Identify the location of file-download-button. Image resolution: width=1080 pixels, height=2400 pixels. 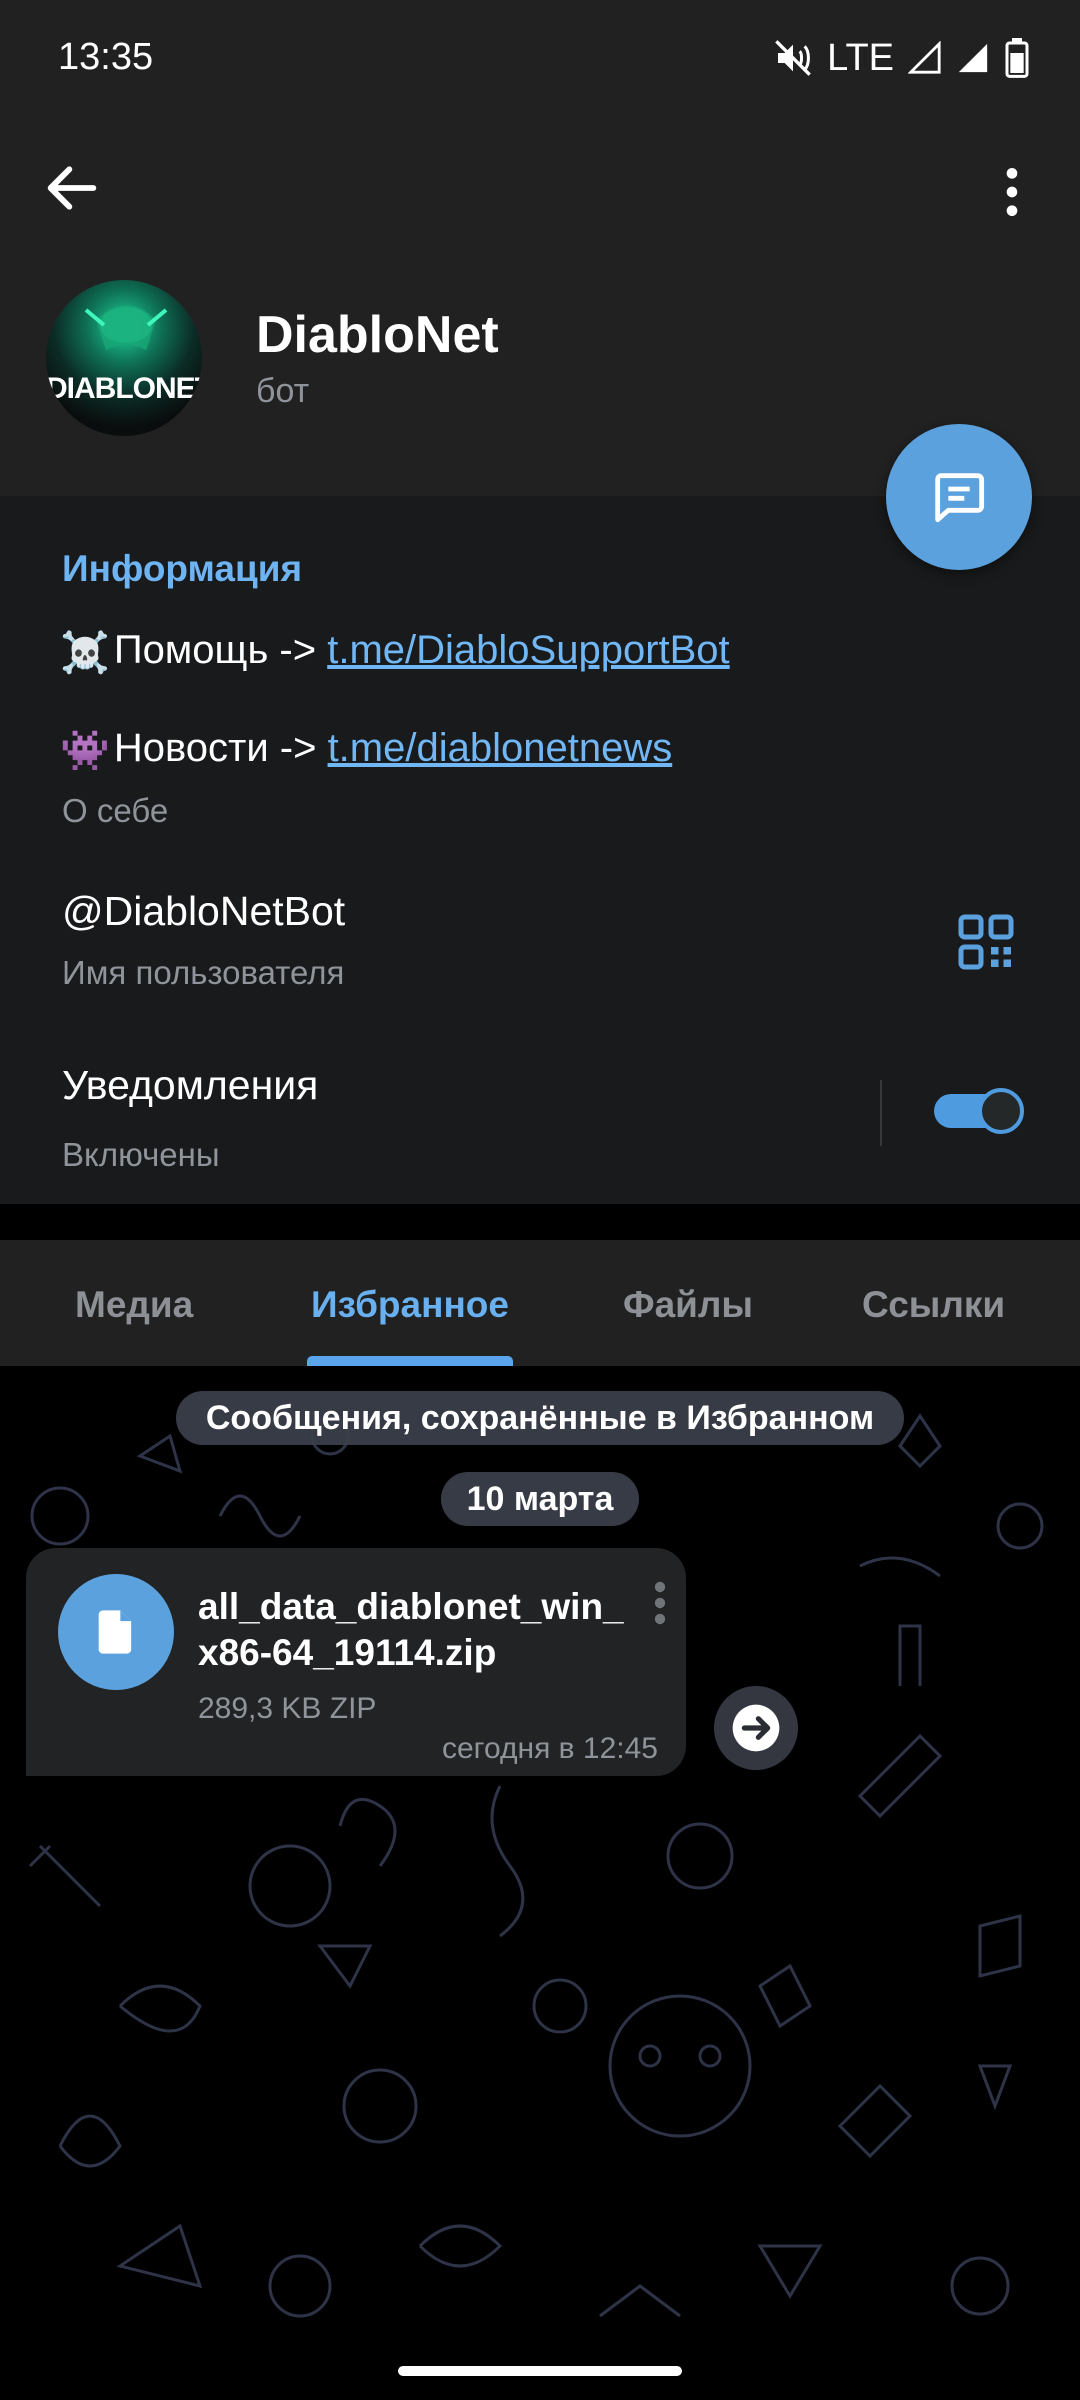
(116, 1632).